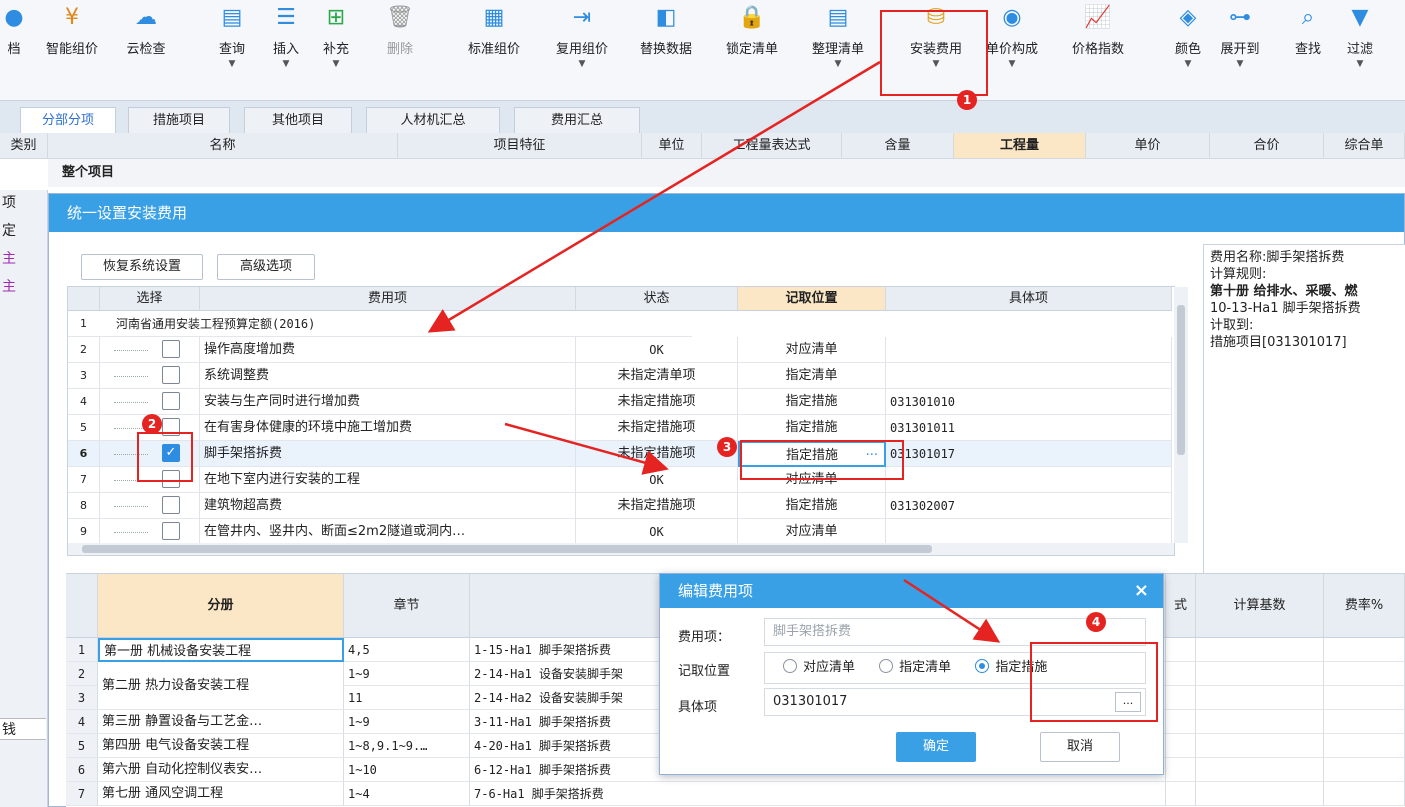 The width and height of the screenshot is (1405, 807). Describe the element at coordinates (221, 650) in the screenshot. I see `book-name: 第一册 机械设备安装工程` at that location.